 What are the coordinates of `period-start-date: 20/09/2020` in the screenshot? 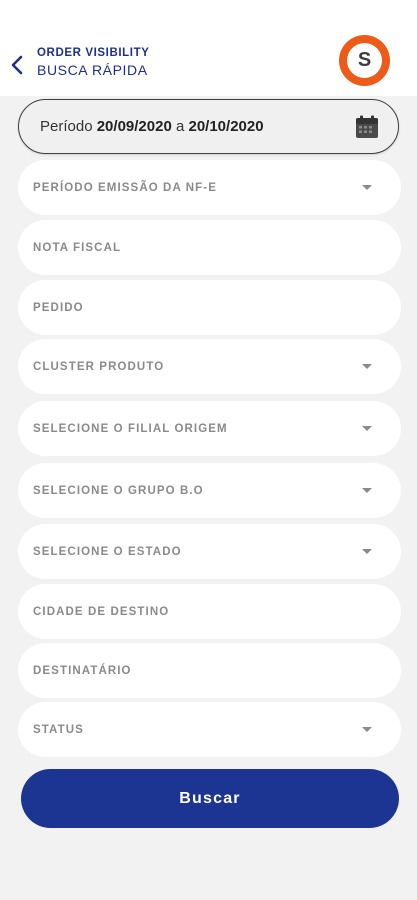 It's located at (134, 126).